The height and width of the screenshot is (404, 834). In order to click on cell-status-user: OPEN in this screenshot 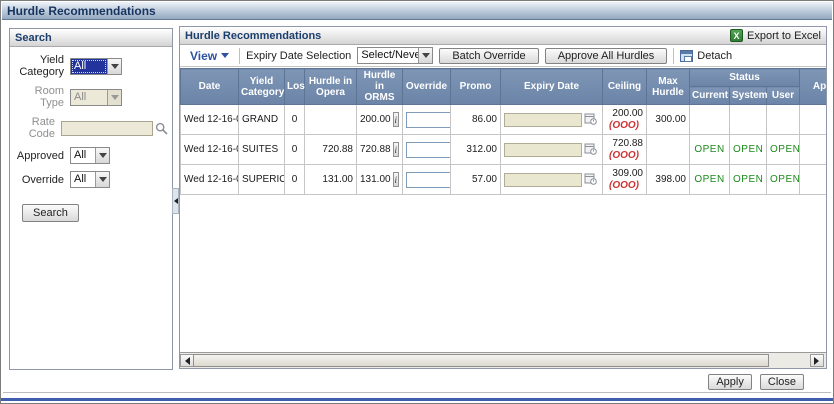, I will do `click(783, 179)`.